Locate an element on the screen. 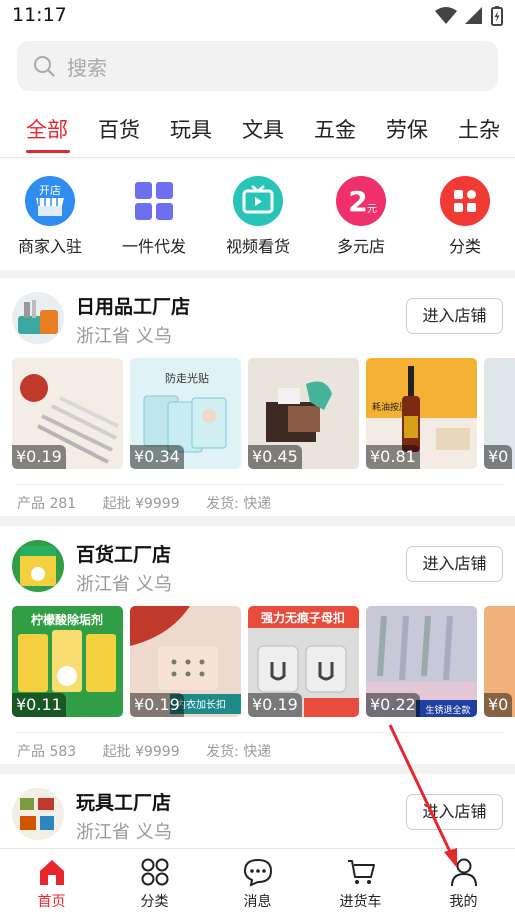 Image resolution: width=515 pixels, height=918 pixels. signal-icon is located at coordinates (473, 15).